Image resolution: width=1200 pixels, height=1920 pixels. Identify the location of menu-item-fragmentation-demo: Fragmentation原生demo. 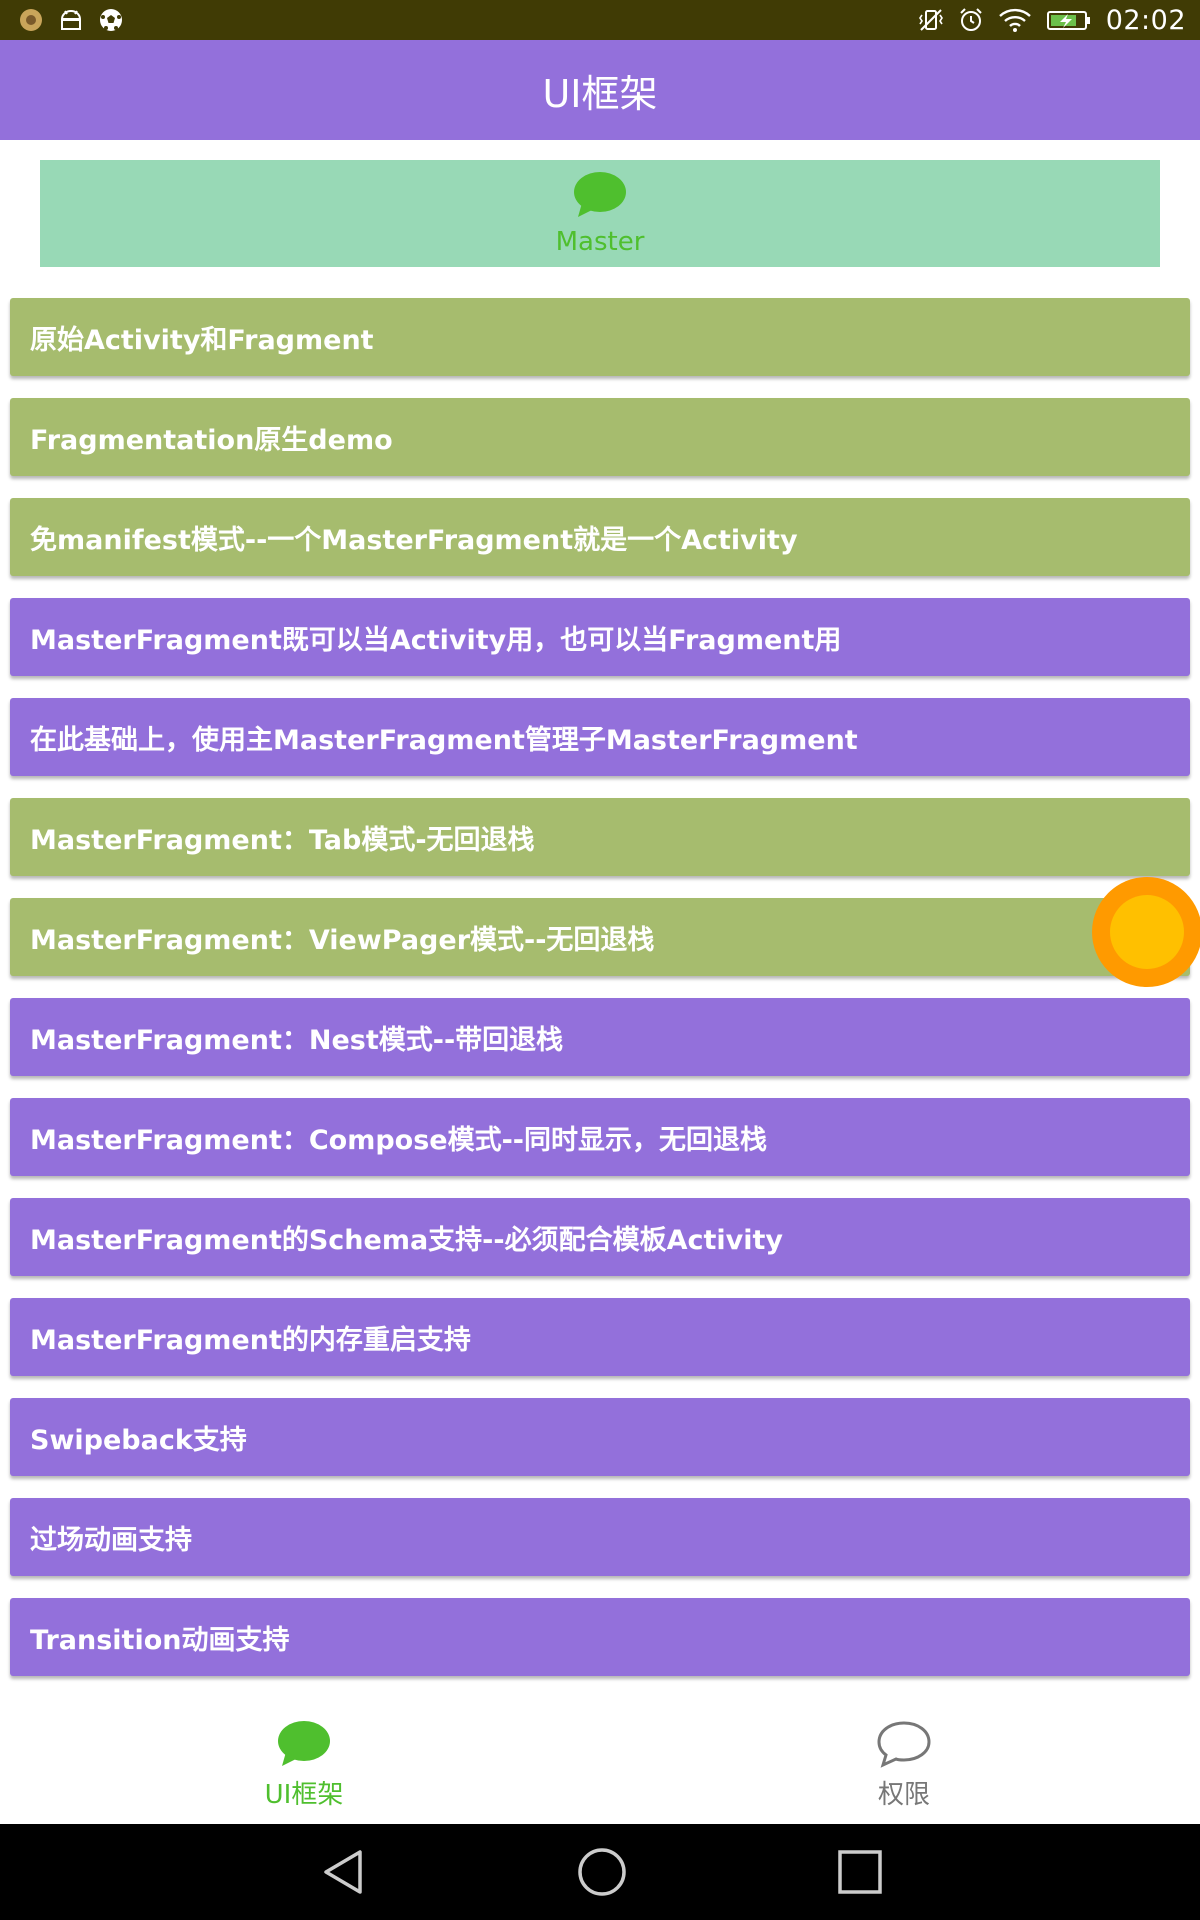
(600, 437).